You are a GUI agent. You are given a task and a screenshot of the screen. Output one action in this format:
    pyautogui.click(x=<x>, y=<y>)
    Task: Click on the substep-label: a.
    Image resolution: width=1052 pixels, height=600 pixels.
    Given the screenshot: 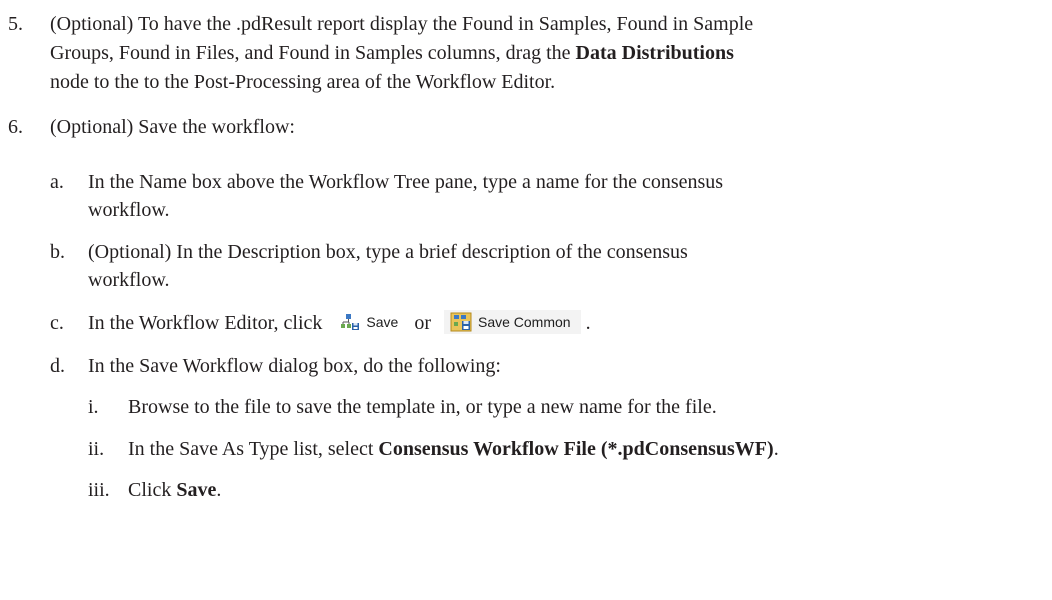 What is the action you would take?
    pyautogui.click(x=57, y=182)
    